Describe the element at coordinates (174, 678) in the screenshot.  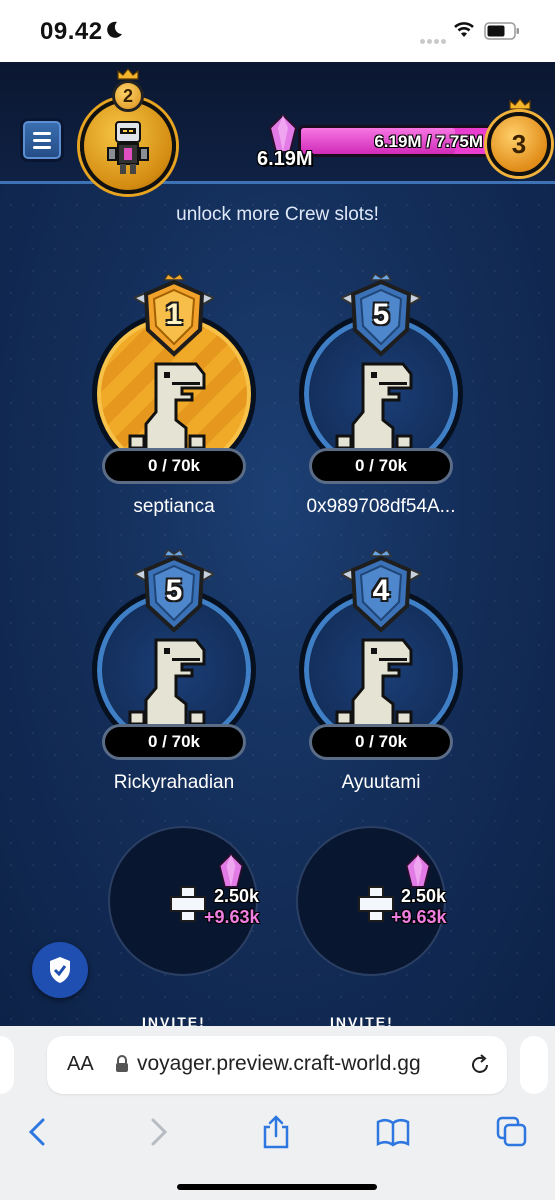
I see `crew-member-card: 5 0 / 70k Rickyrahadian` at that location.